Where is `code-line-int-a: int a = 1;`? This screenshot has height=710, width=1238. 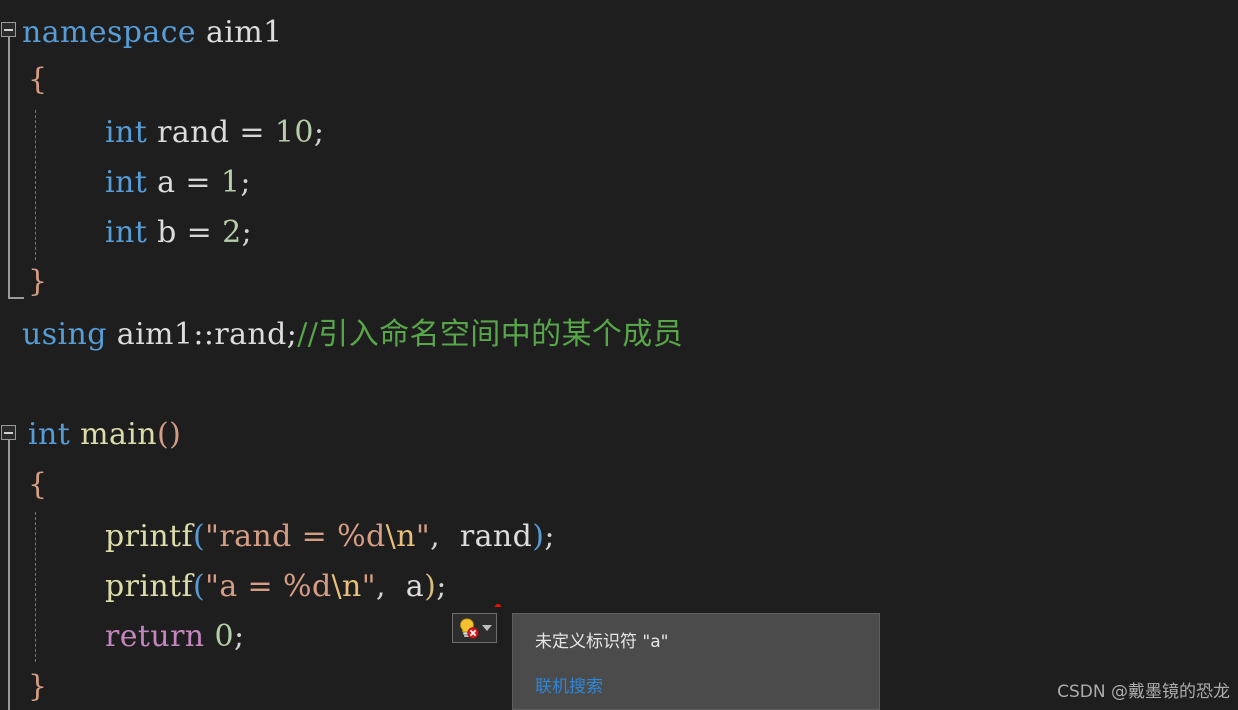
code-line-int-a: int a = 1; is located at coordinates (178, 183).